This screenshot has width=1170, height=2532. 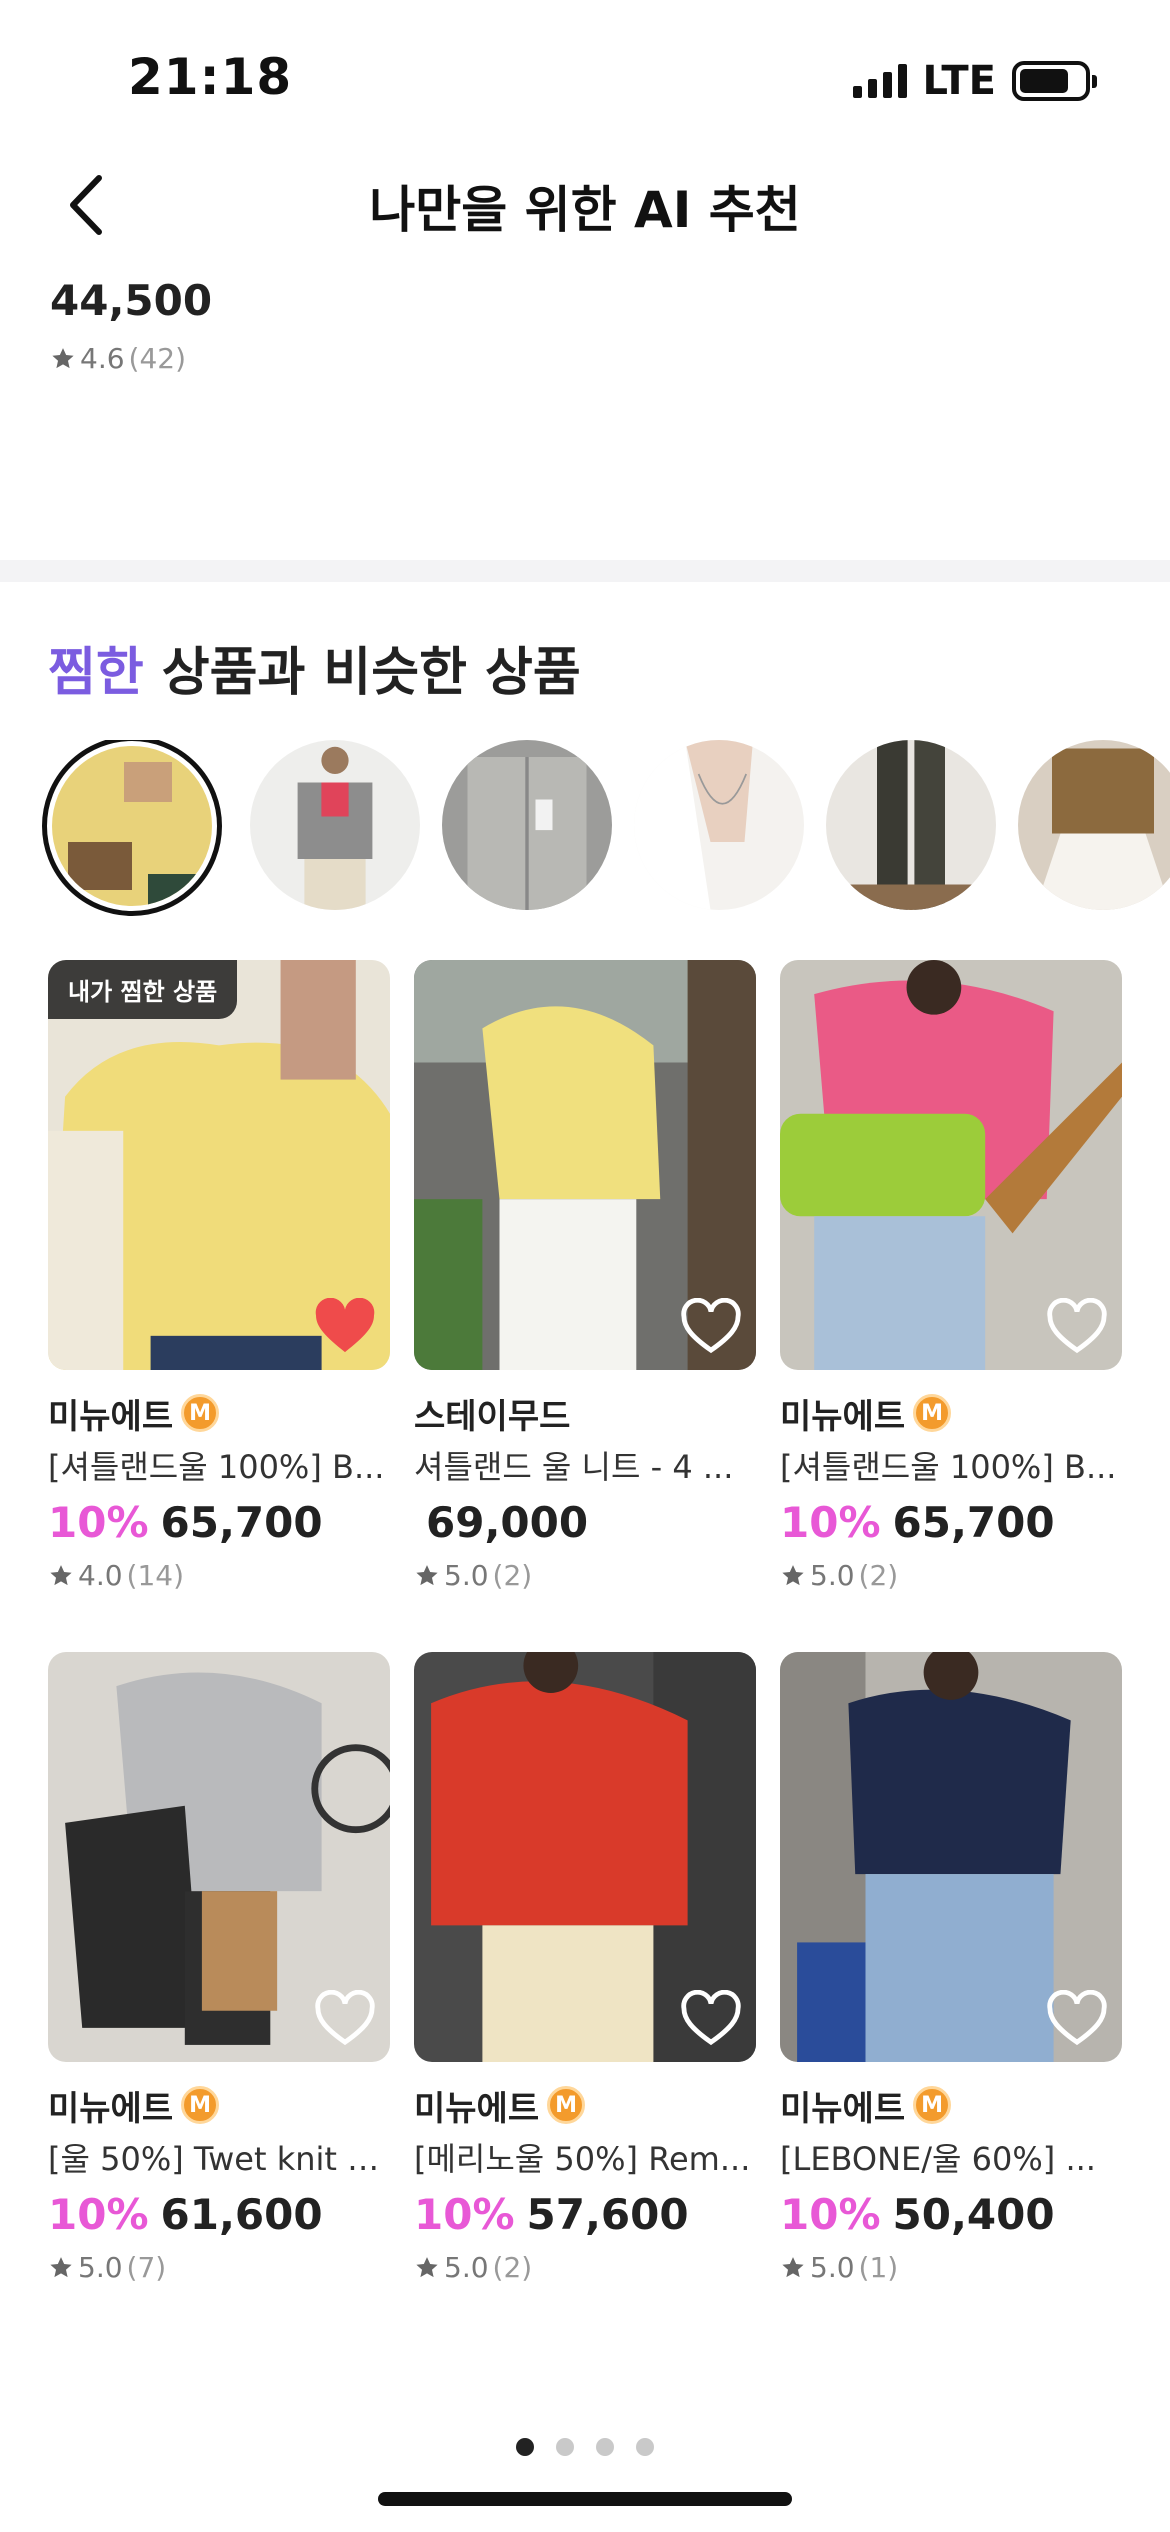 I want to click on product-card: 스테이무드 셔틀랜드 울 니트 - 4 ... 69,000 5.0 (2), so click(x=585, y=1276).